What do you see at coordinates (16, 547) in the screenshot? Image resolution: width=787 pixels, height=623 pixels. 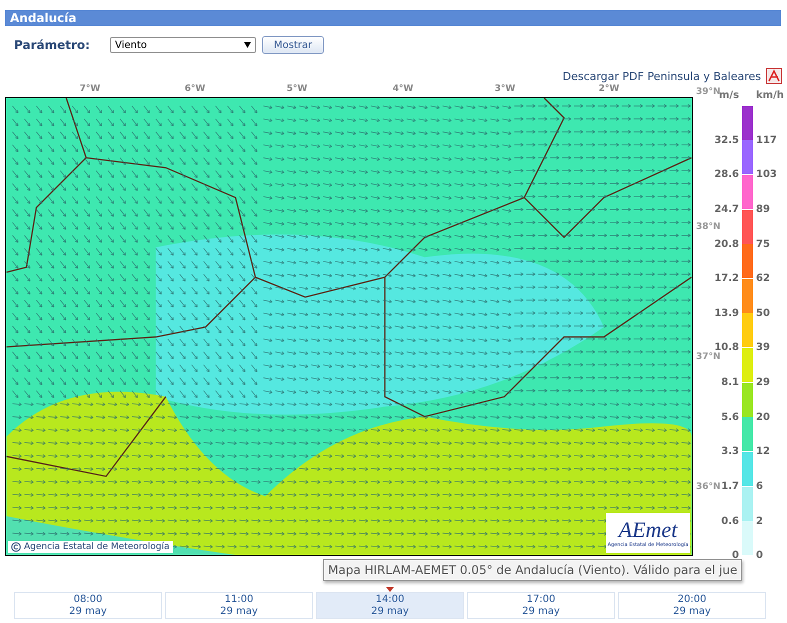 I see `copyright-icon` at bounding box center [16, 547].